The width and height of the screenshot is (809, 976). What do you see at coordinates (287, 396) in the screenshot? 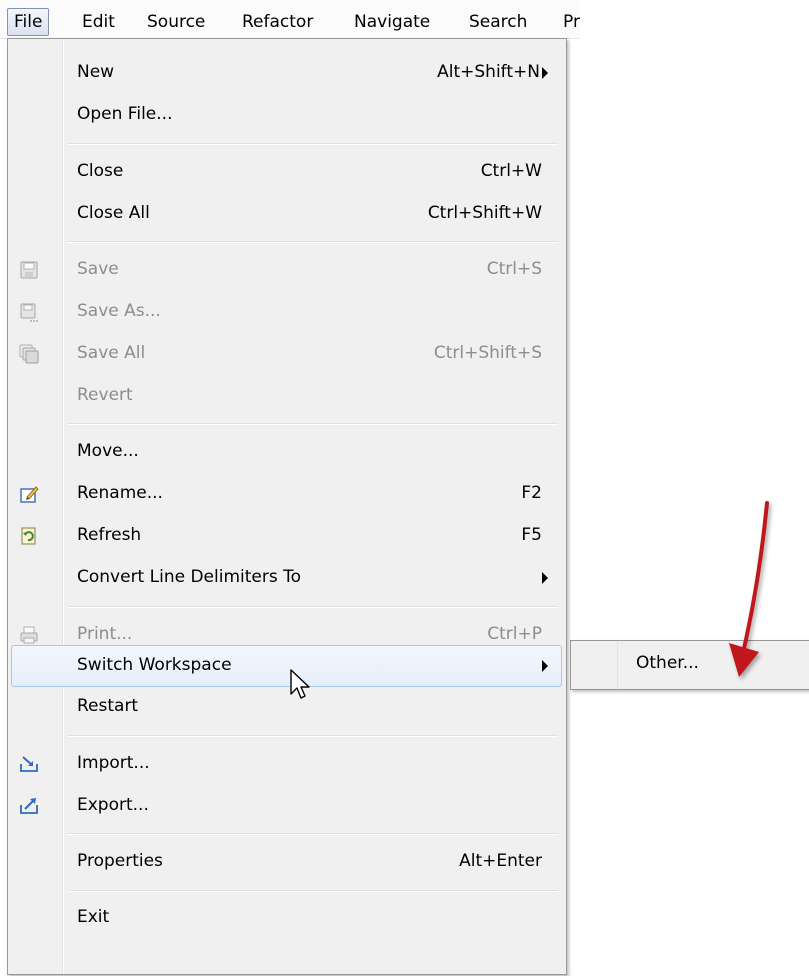
I see `menu-item-revert: Revert` at bounding box center [287, 396].